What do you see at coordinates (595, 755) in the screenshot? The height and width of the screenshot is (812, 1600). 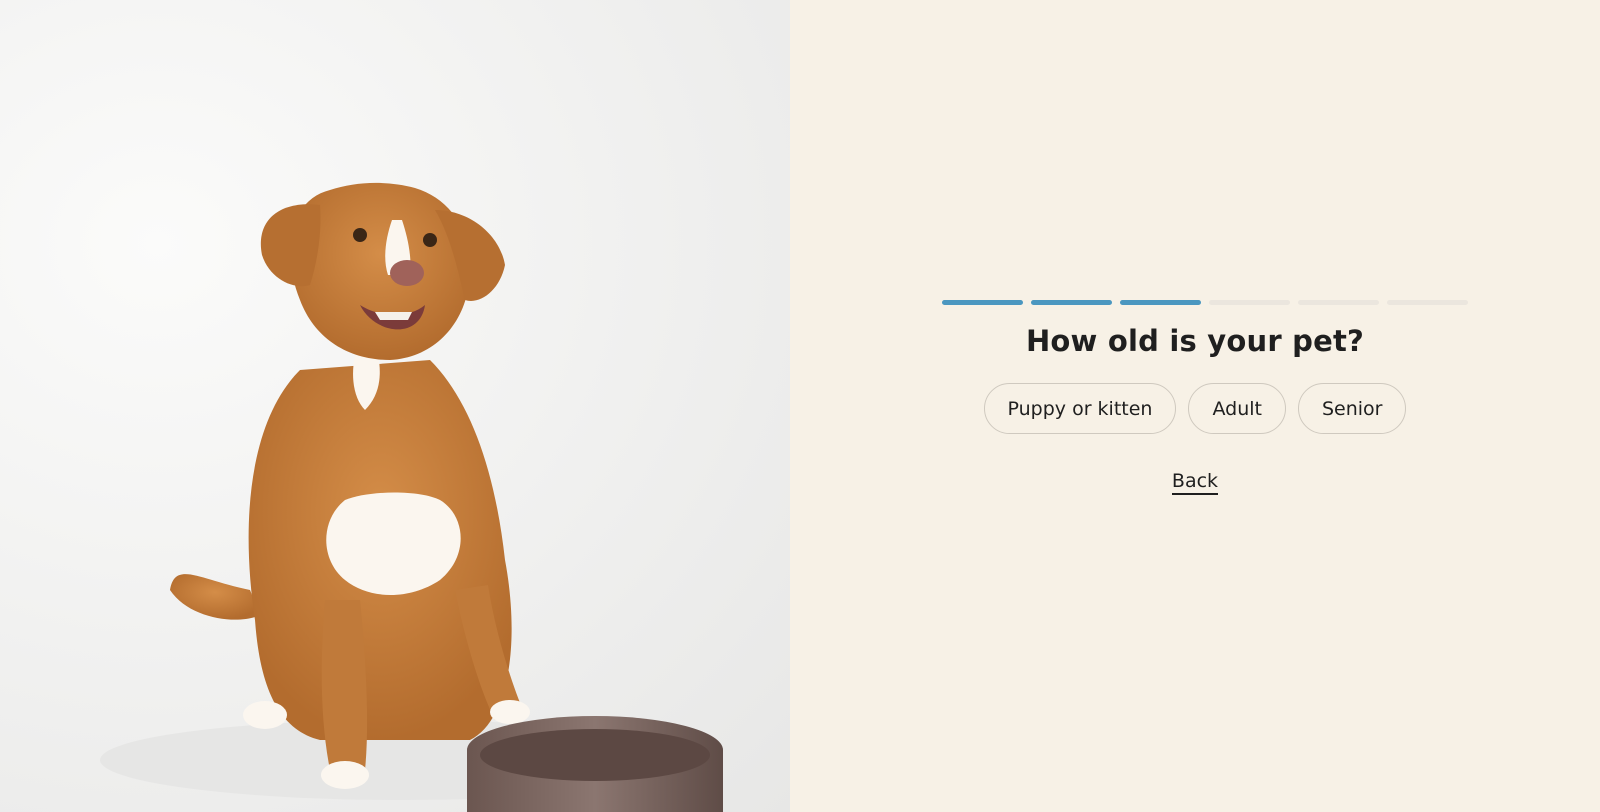 I see `food-bowl-inner` at bounding box center [595, 755].